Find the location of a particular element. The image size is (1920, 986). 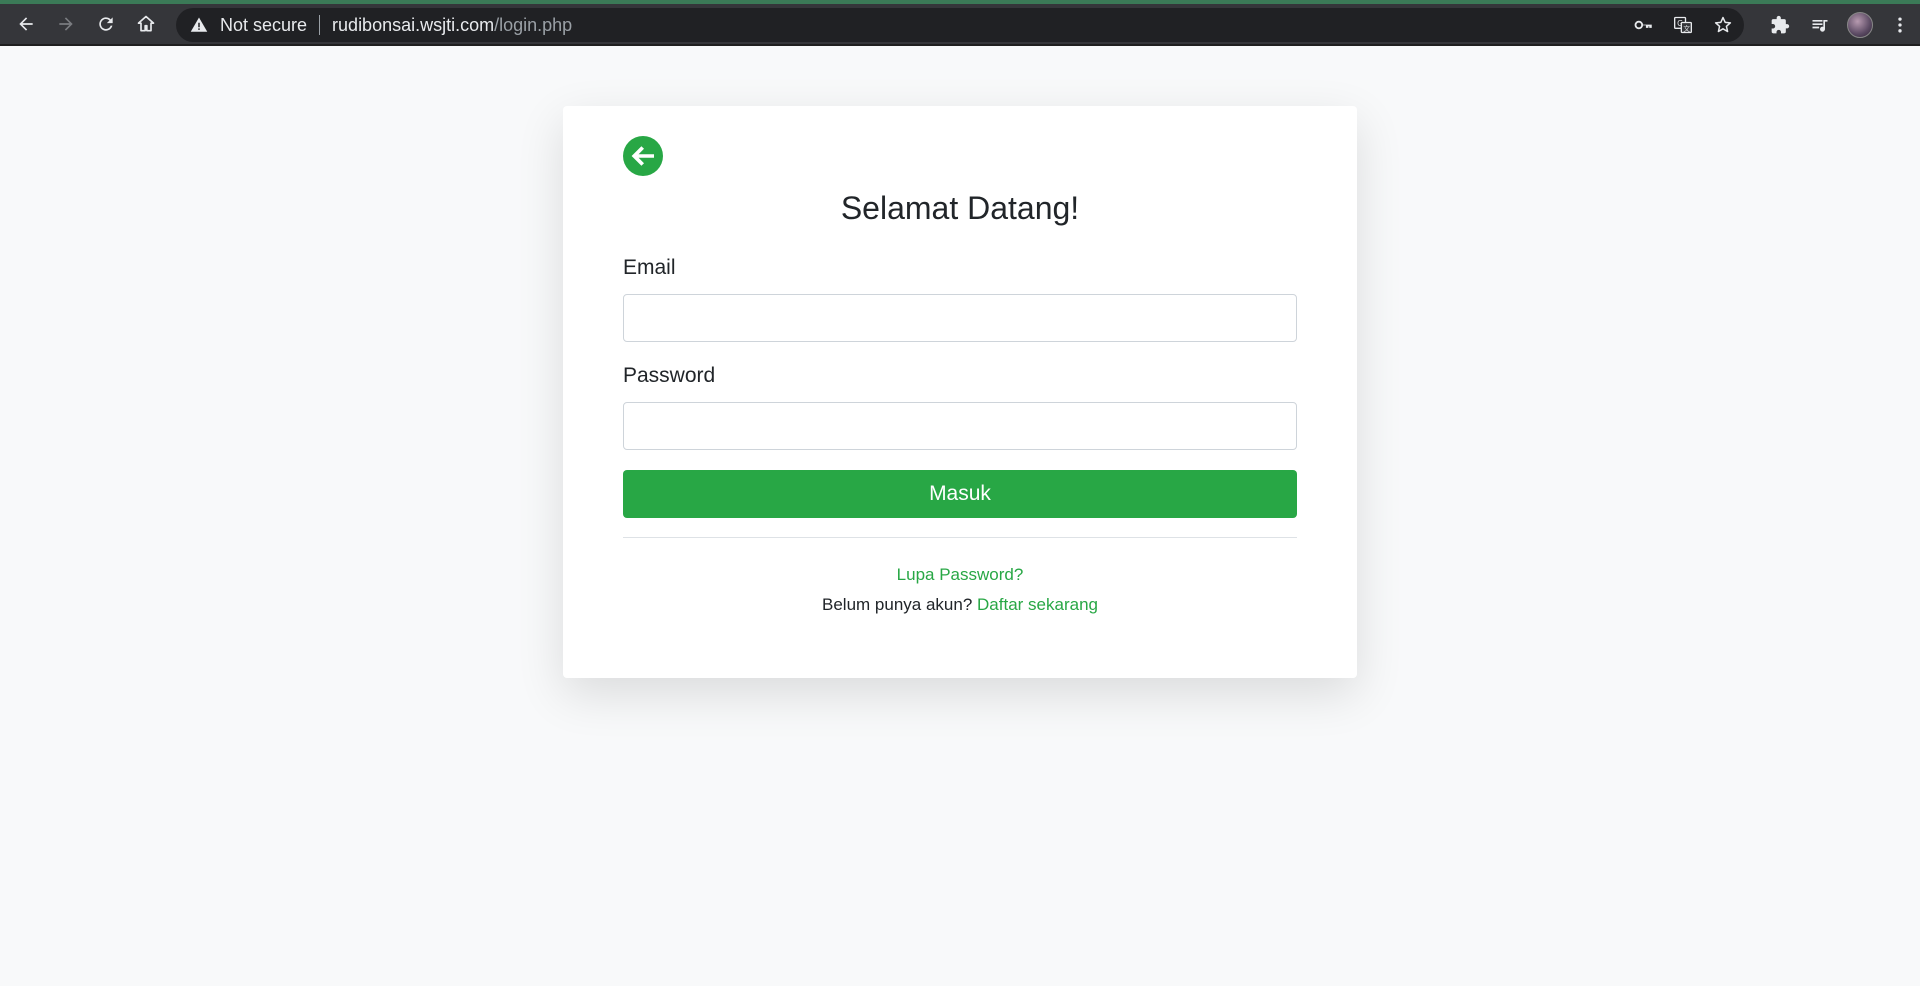

register-prompt: Belum punya akun? is located at coordinates (897, 604).